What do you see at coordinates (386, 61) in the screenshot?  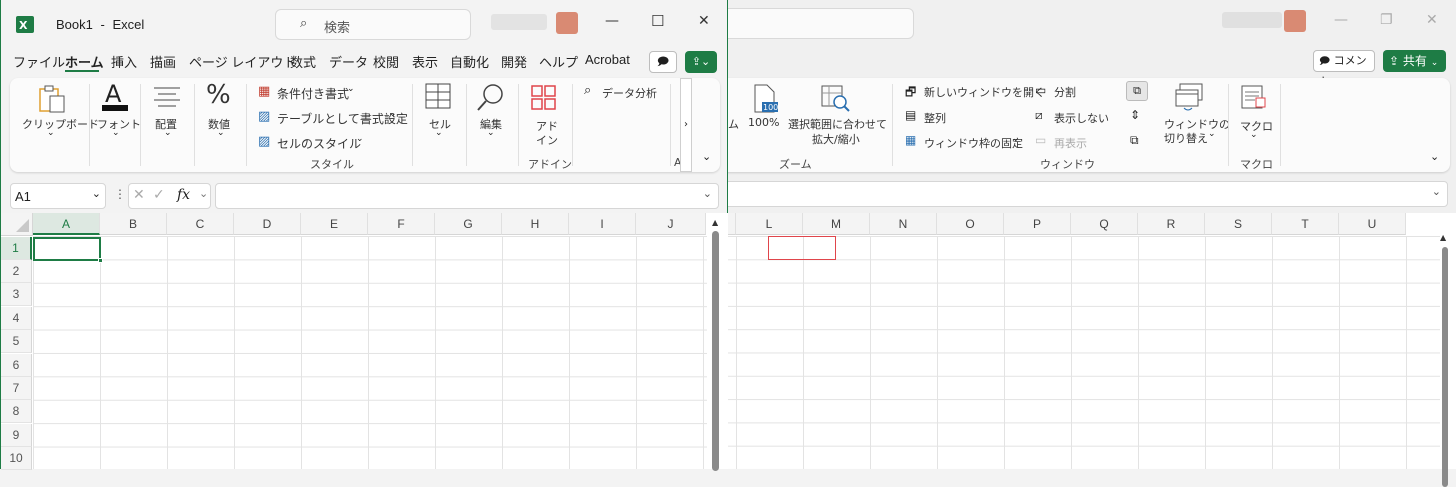 I see `menu-review: 校閲` at bounding box center [386, 61].